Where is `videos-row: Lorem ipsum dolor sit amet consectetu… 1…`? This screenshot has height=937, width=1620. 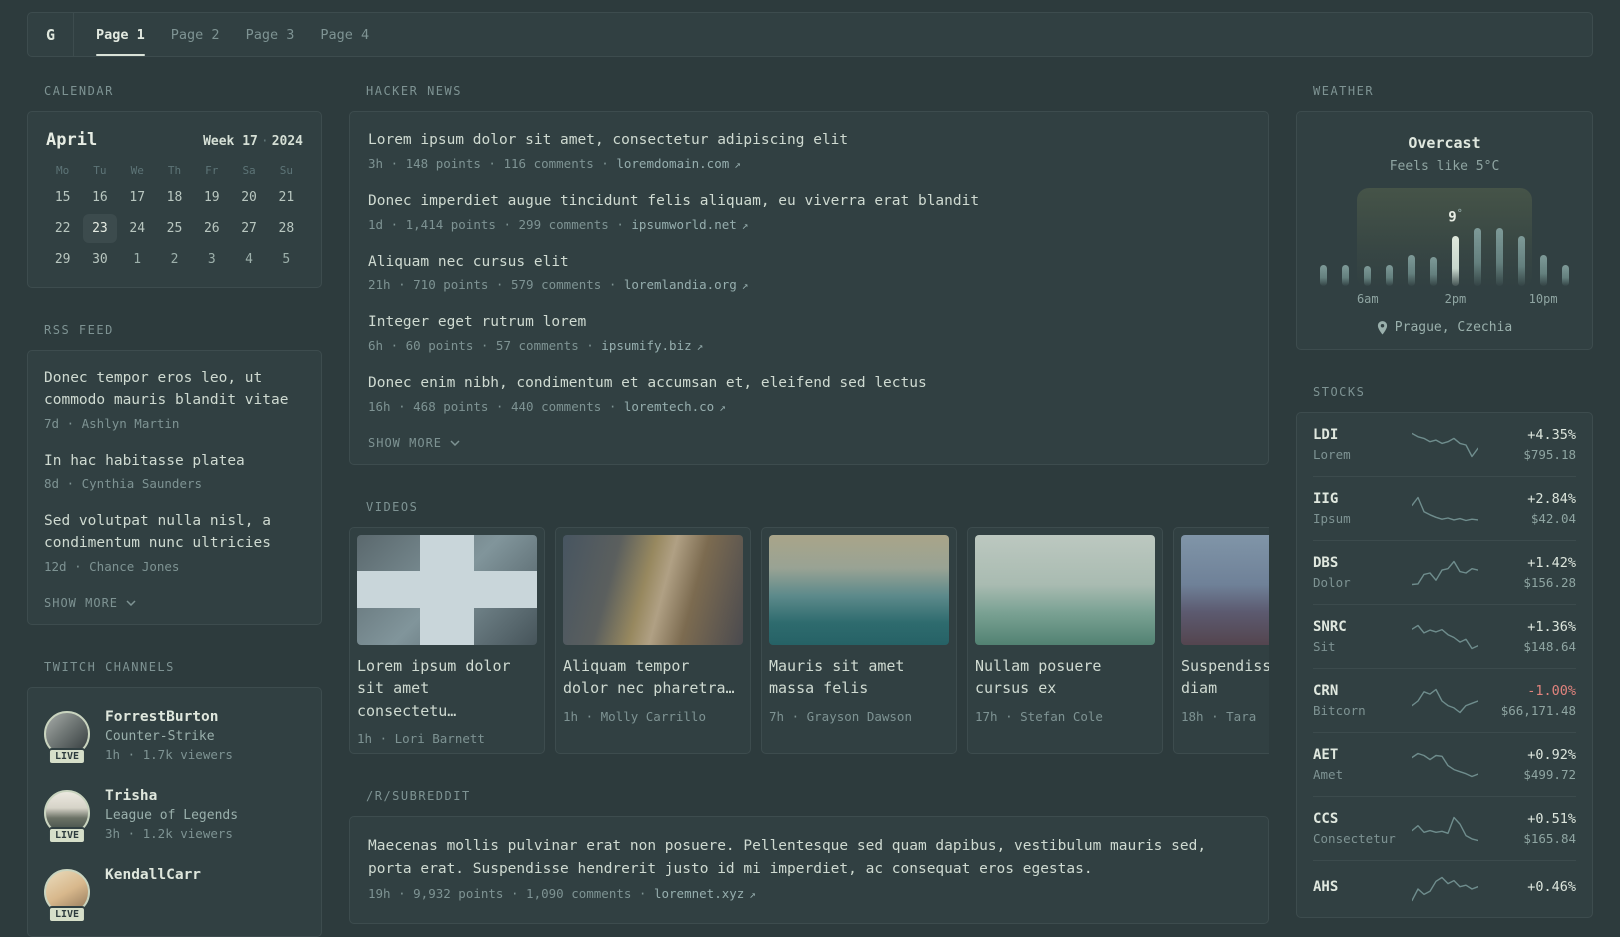
videos-row: Lorem ipsum dolor sit amet consectetu… 1… is located at coordinates (809, 640).